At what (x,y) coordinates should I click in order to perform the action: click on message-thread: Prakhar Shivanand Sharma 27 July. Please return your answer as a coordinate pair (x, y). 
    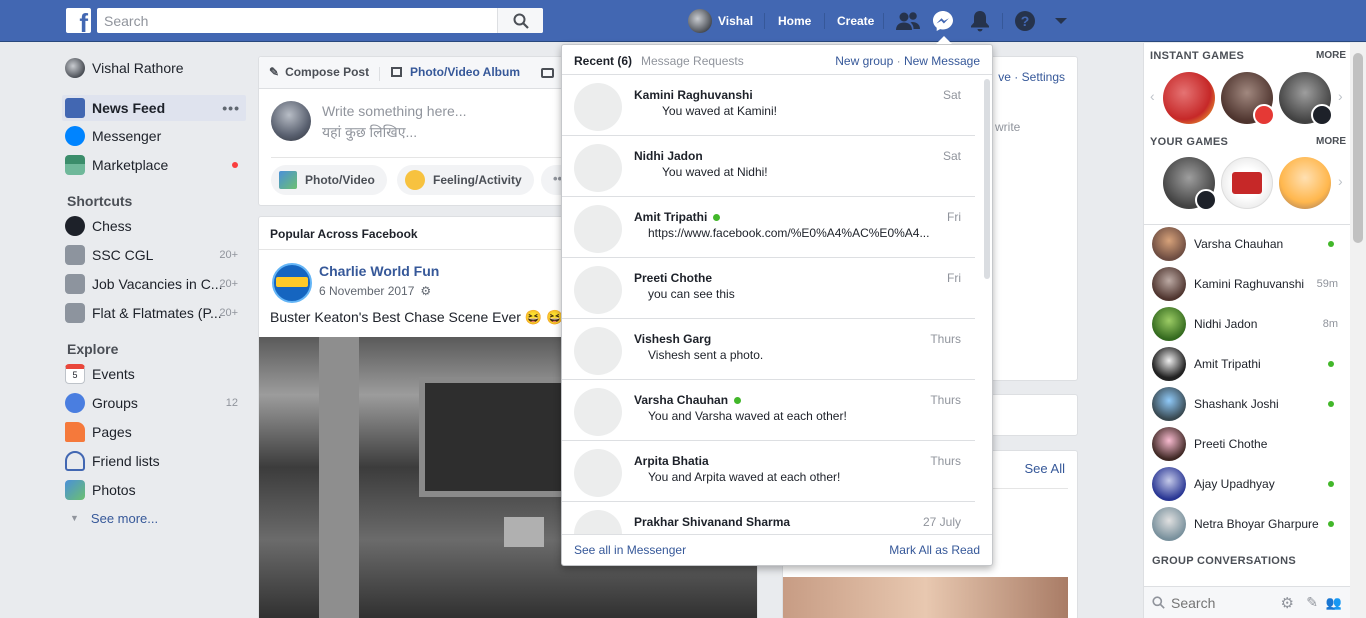
    Looking at the image, I should click on (768, 518).